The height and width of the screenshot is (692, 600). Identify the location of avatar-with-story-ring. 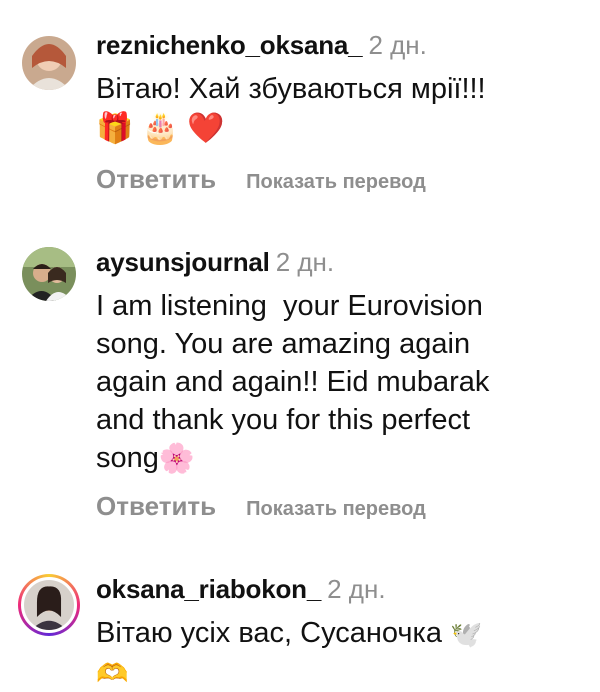
(49, 605).